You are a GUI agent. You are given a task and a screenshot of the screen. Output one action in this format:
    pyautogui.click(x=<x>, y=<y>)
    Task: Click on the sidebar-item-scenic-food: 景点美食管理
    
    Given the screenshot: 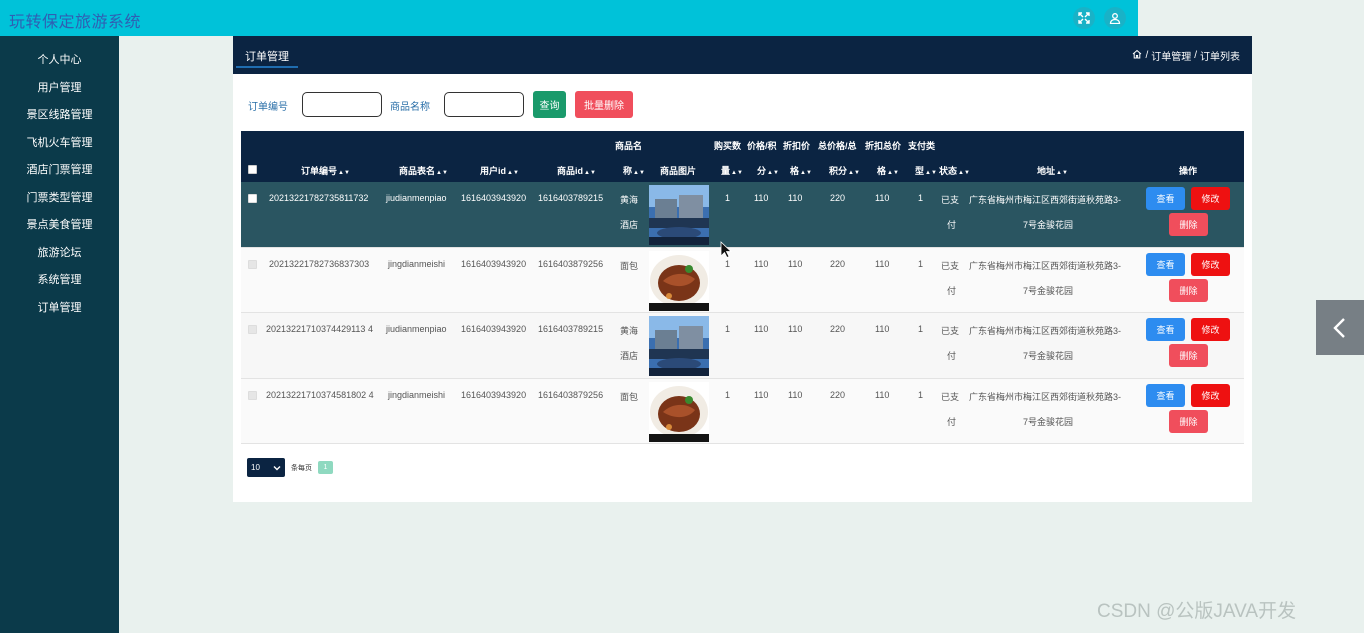 What is the action you would take?
    pyautogui.click(x=59, y=226)
    